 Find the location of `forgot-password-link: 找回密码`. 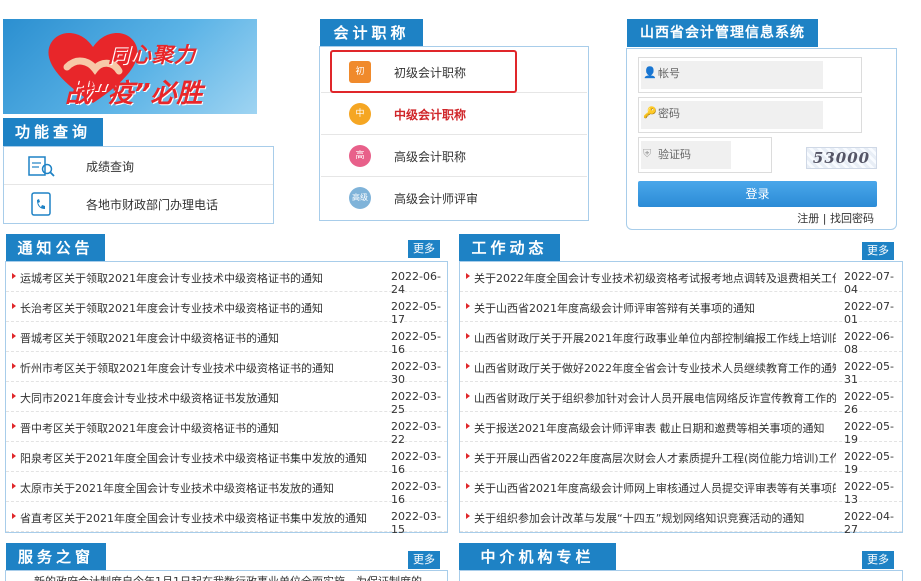

forgot-password-link: 找回密码 is located at coordinates (852, 218).